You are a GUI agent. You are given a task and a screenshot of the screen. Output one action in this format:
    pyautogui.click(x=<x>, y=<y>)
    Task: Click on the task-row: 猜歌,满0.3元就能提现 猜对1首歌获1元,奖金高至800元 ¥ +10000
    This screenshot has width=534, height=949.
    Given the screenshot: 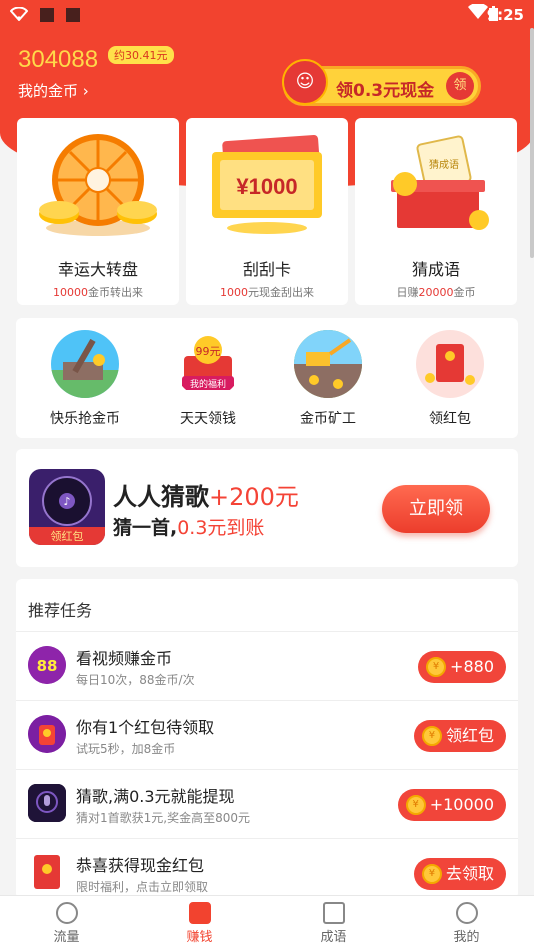 What is the action you would take?
    pyautogui.click(x=267, y=803)
    